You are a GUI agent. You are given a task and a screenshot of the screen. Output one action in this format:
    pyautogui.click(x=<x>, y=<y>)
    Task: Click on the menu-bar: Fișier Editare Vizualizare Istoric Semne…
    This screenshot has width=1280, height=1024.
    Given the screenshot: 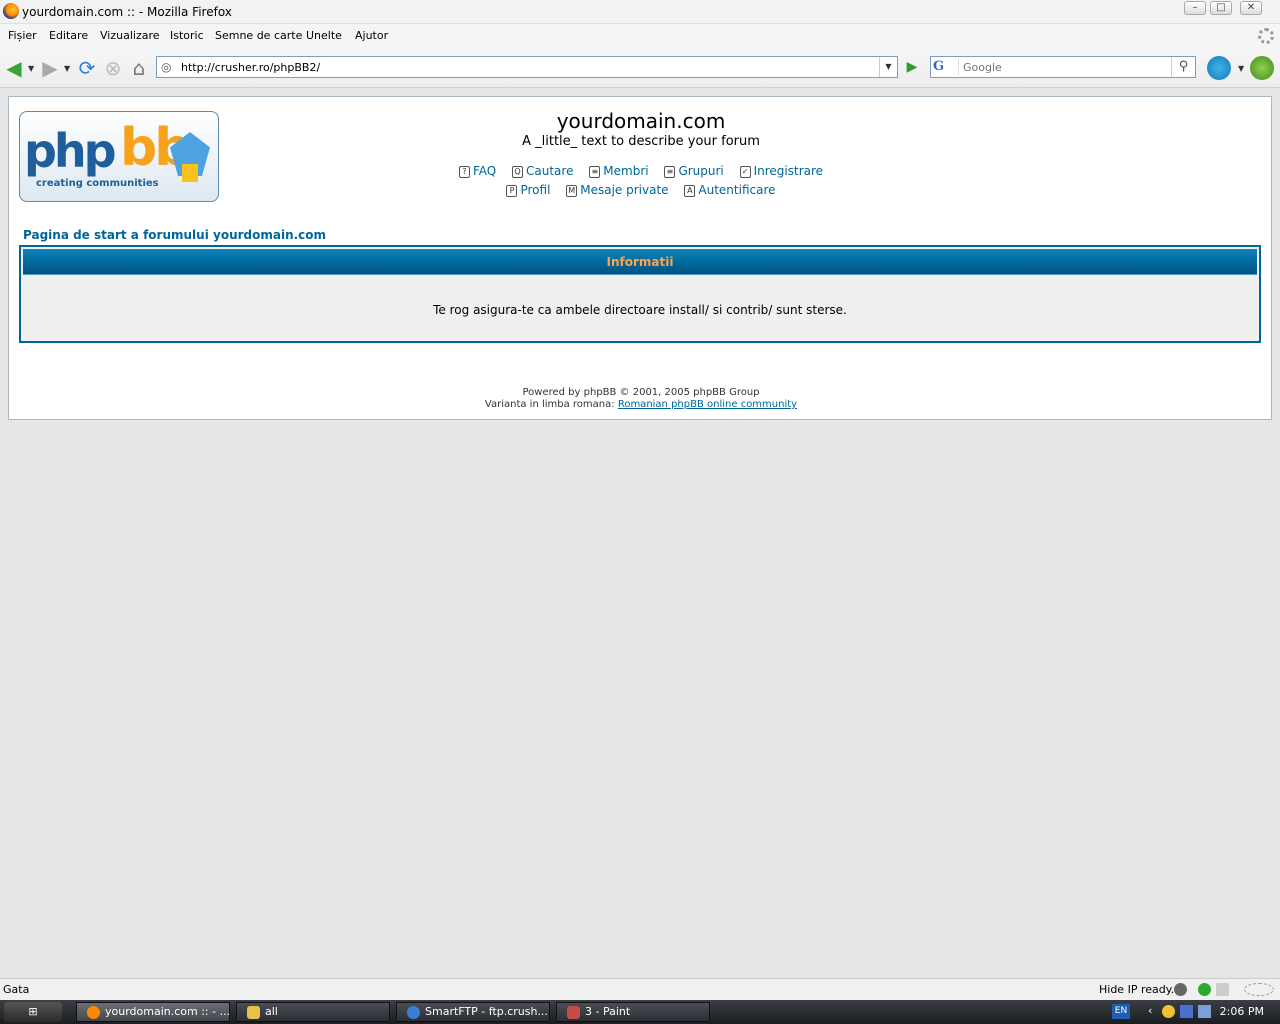 What is the action you would take?
    pyautogui.click(x=640, y=36)
    